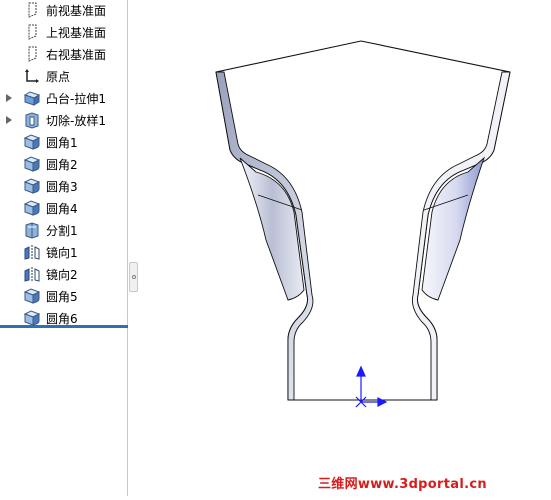  I want to click on tree-item-label: 原点, so click(58, 76).